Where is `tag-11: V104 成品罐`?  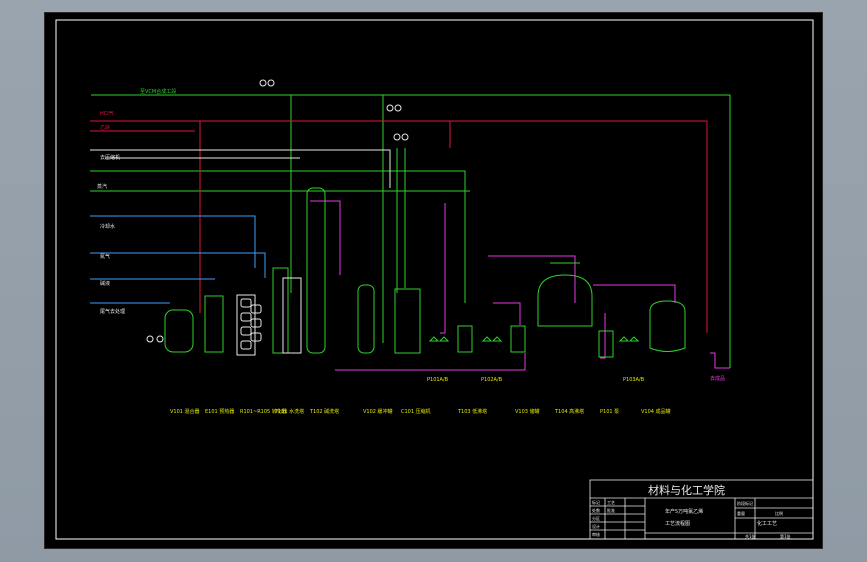
tag-11: V104 成品罐 is located at coordinates (656, 411).